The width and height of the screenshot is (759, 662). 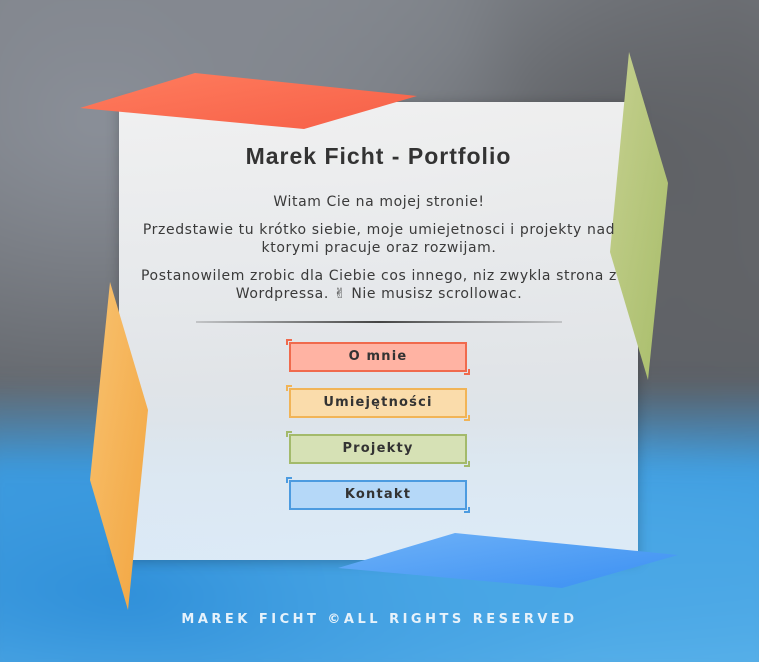 What do you see at coordinates (508, 560) in the screenshot?
I see `blue-shape` at bounding box center [508, 560].